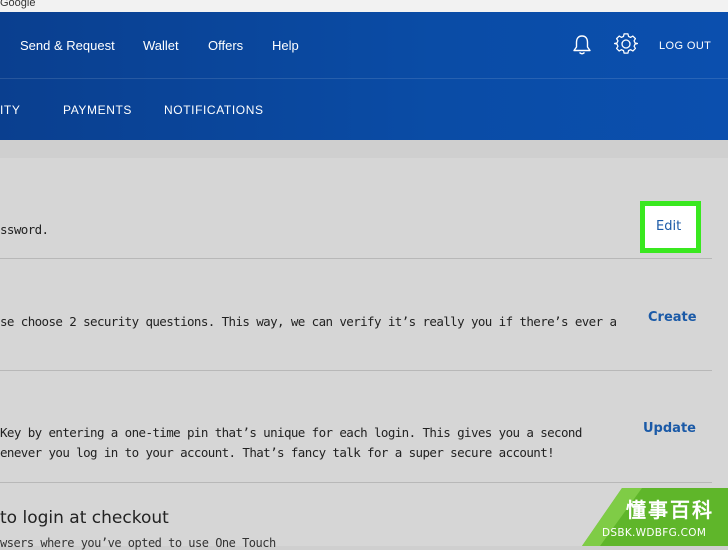  What do you see at coordinates (685, 46) in the screenshot?
I see `logout-button: LOG OUT` at bounding box center [685, 46].